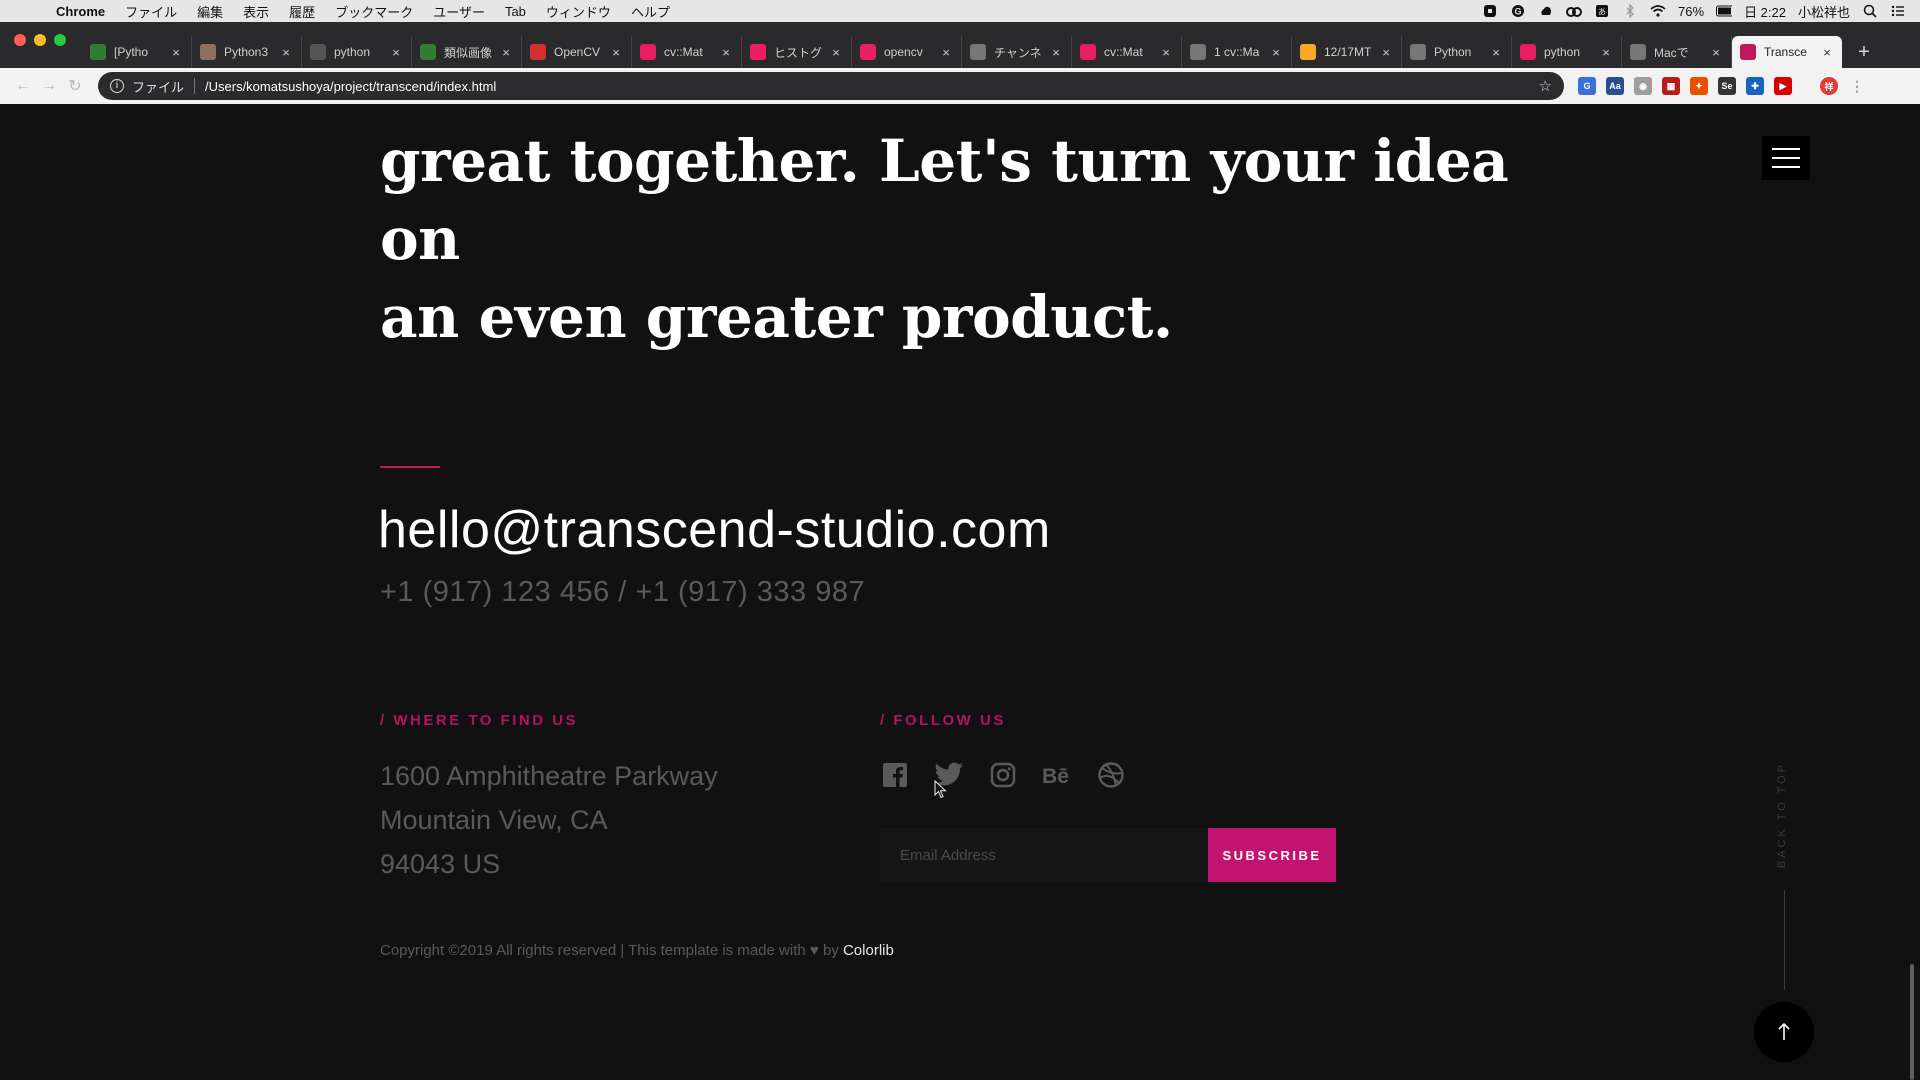 The image size is (1920, 1080). I want to click on copyright-by: by, so click(830, 950).